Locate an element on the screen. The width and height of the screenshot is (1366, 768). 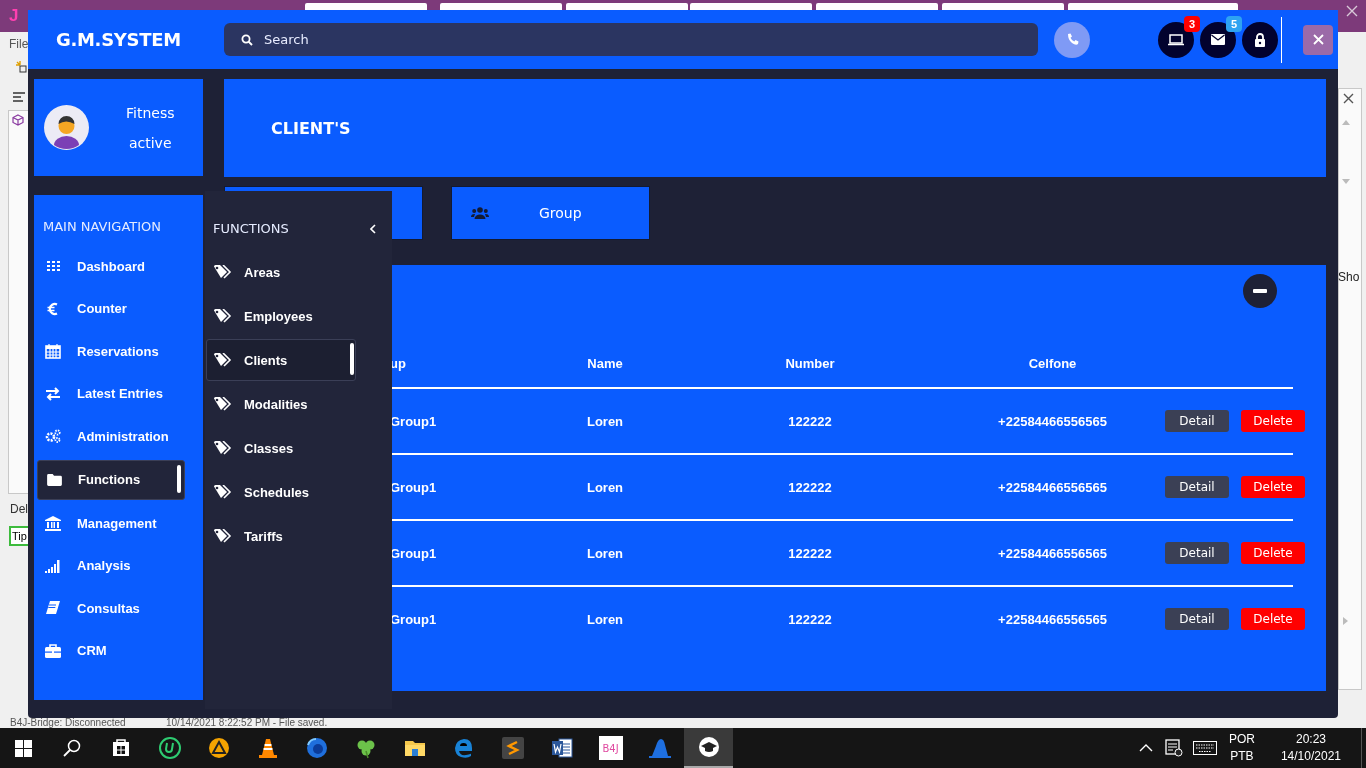
keyboard-icon is located at coordinates (1204, 748).